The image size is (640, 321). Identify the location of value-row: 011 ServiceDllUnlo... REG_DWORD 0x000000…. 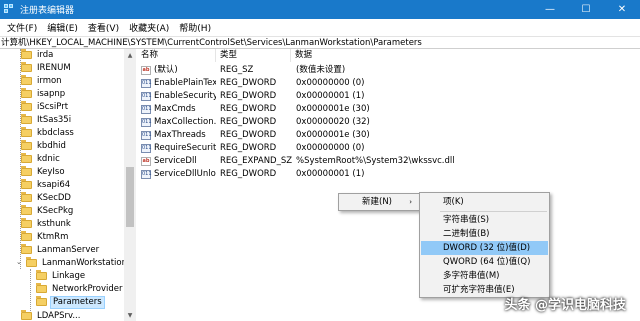
(388, 174).